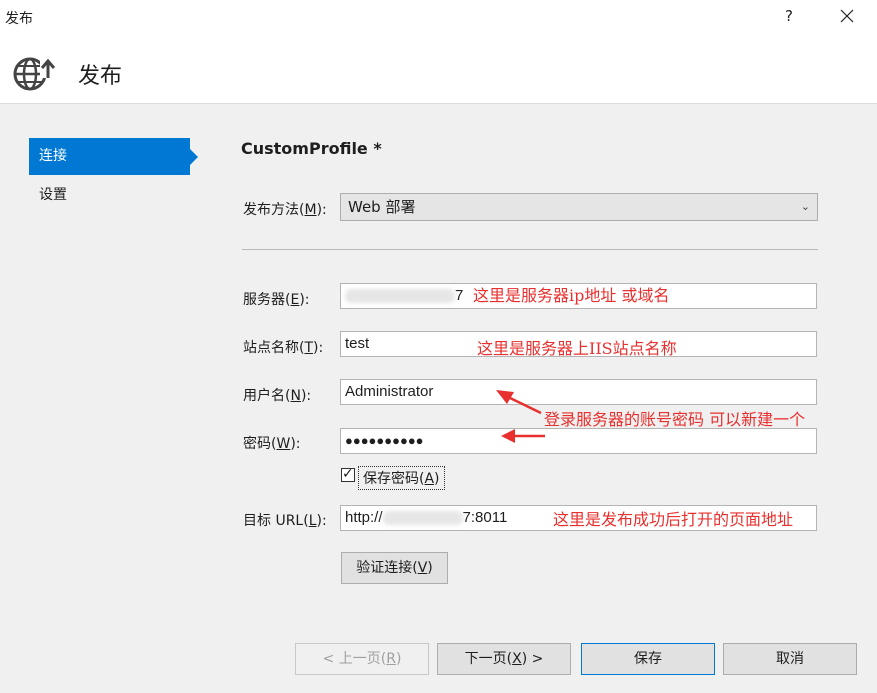  Describe the element at coordinates (523, 436) in the screenshot. I see `arrow-to-password` at that location.